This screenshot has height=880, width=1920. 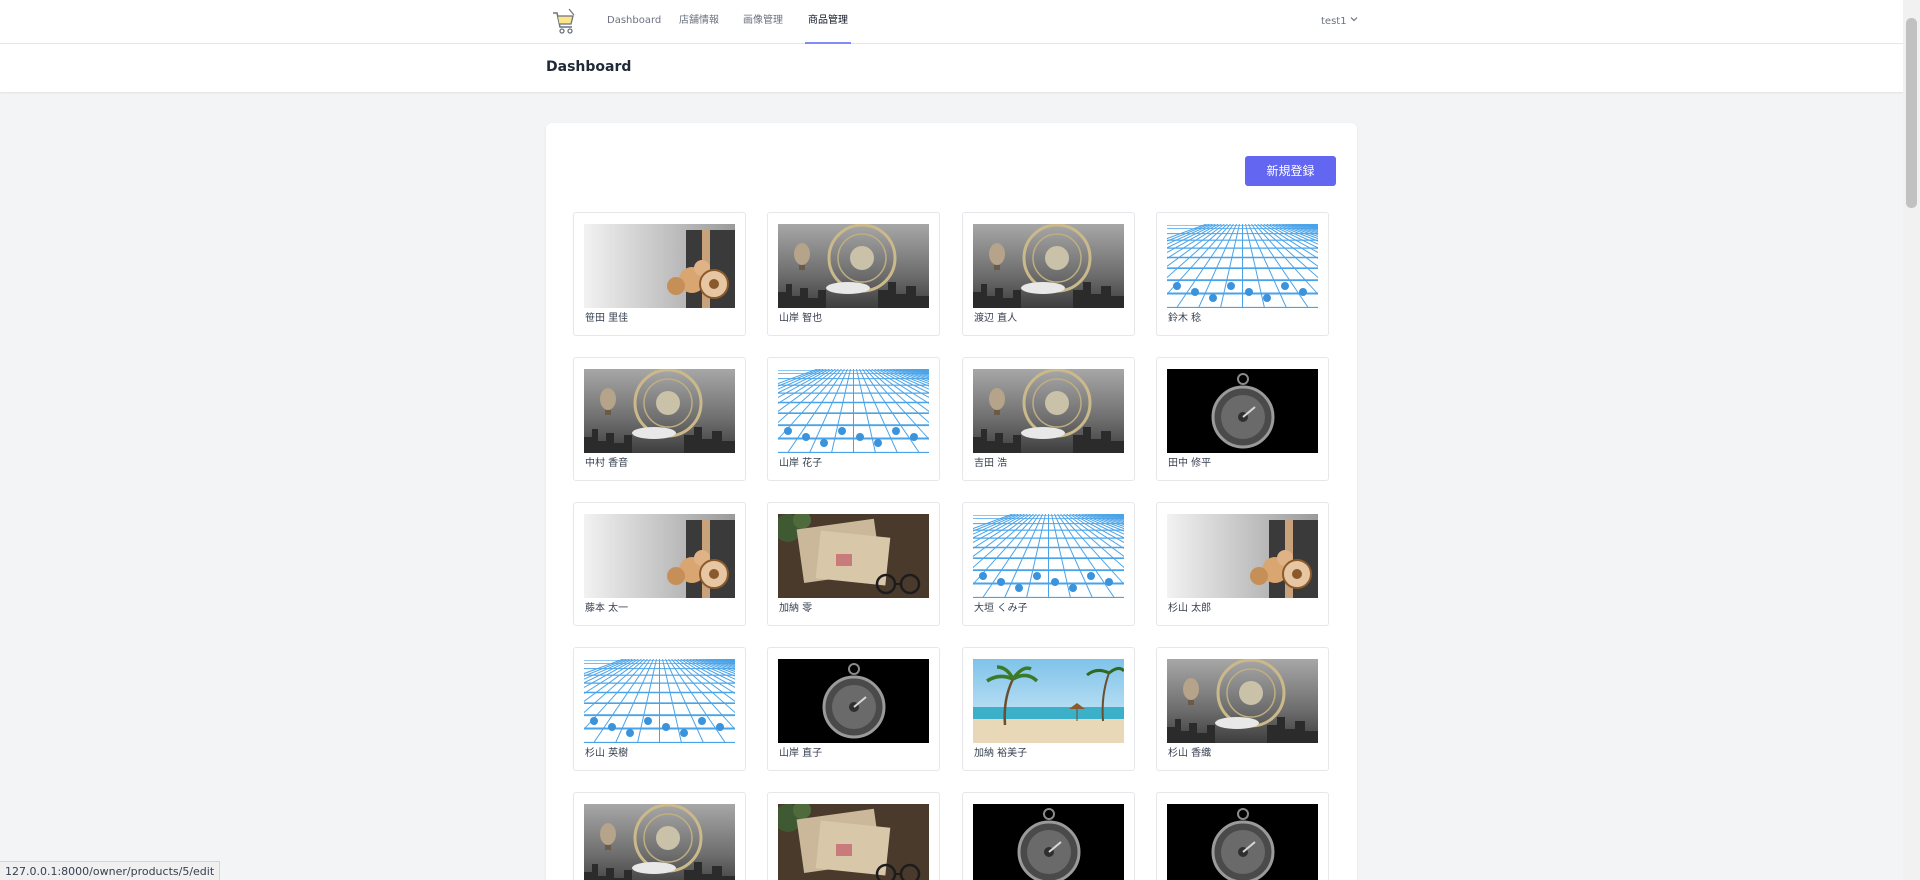 I want to click on product-card: 大垣 くみ子, so click(x=1048, y=564).